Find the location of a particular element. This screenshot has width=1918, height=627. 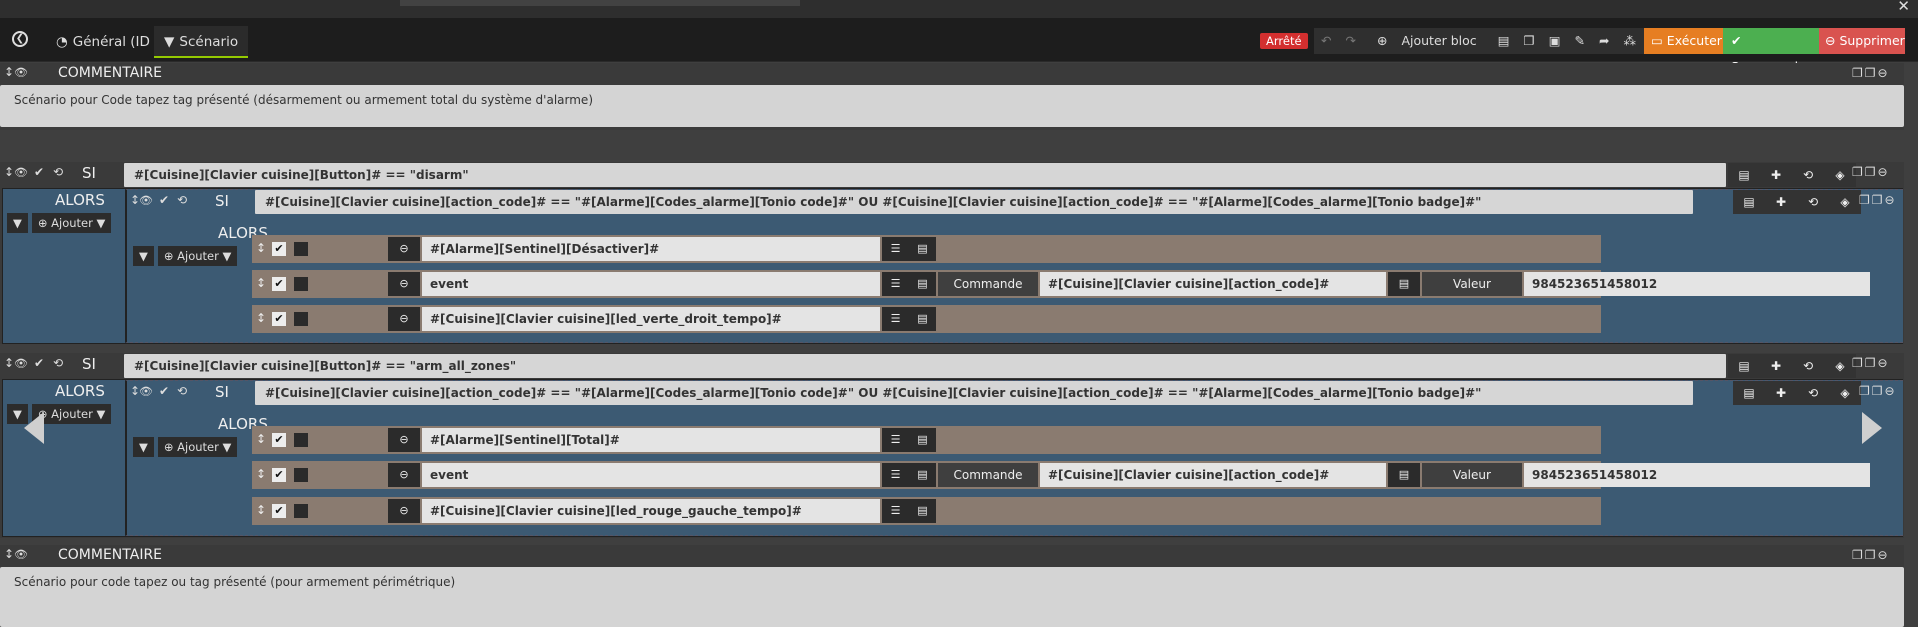

copy-icon: ❐ is located at coordinates (1529, 41).